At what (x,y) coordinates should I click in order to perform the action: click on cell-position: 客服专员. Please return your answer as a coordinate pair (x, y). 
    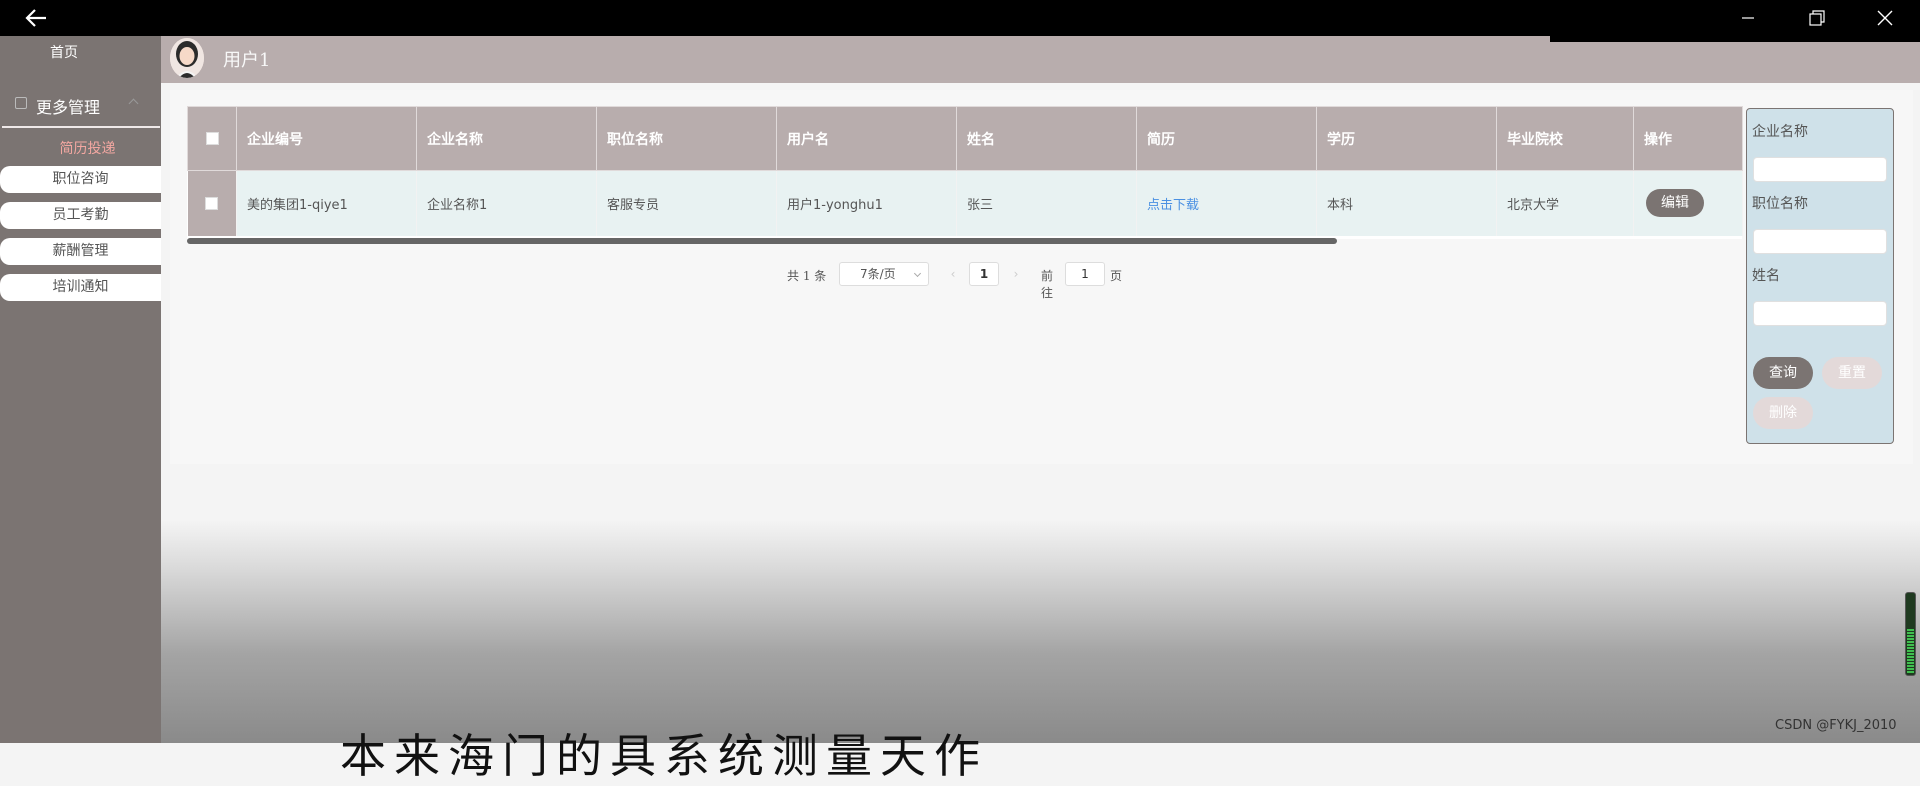
    Looking at the image, I should click on (686, 203).